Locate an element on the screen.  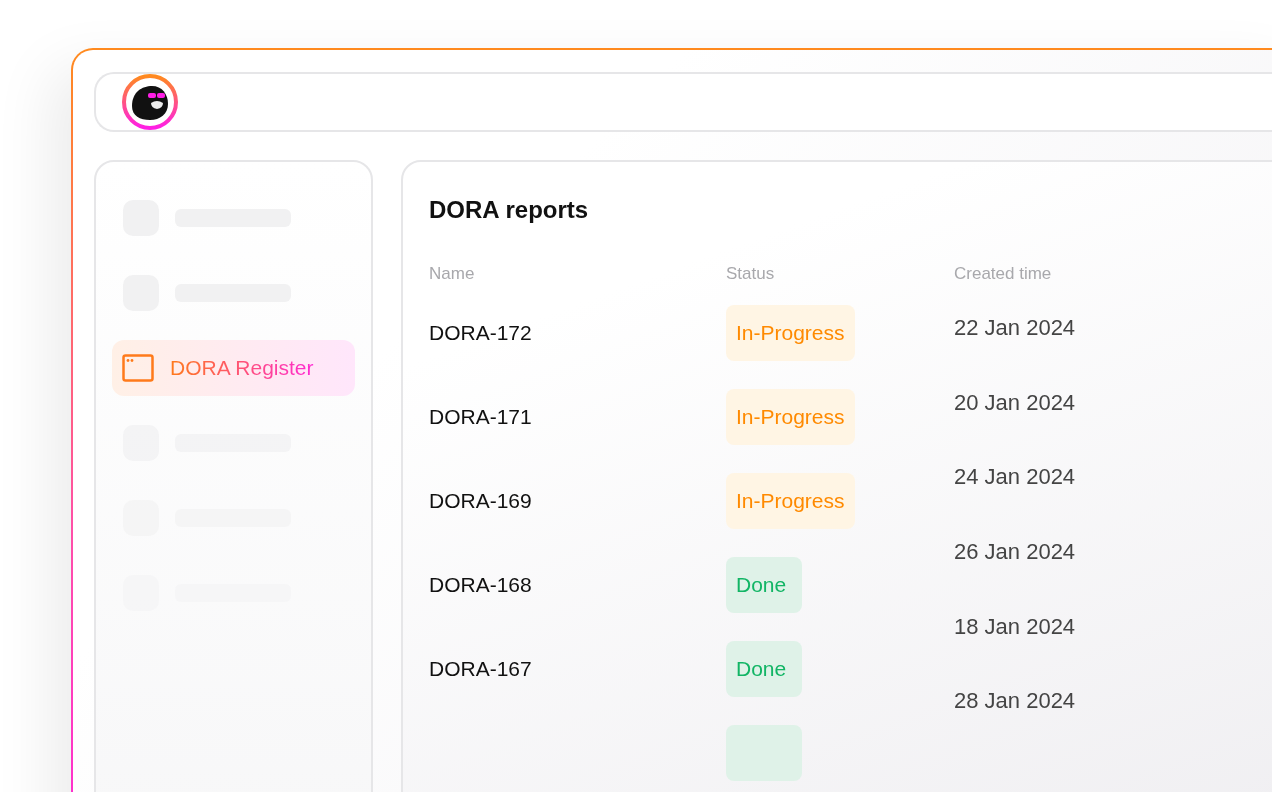
created-date: 20 Jan 2024 is located at coordinates (1015, 402).